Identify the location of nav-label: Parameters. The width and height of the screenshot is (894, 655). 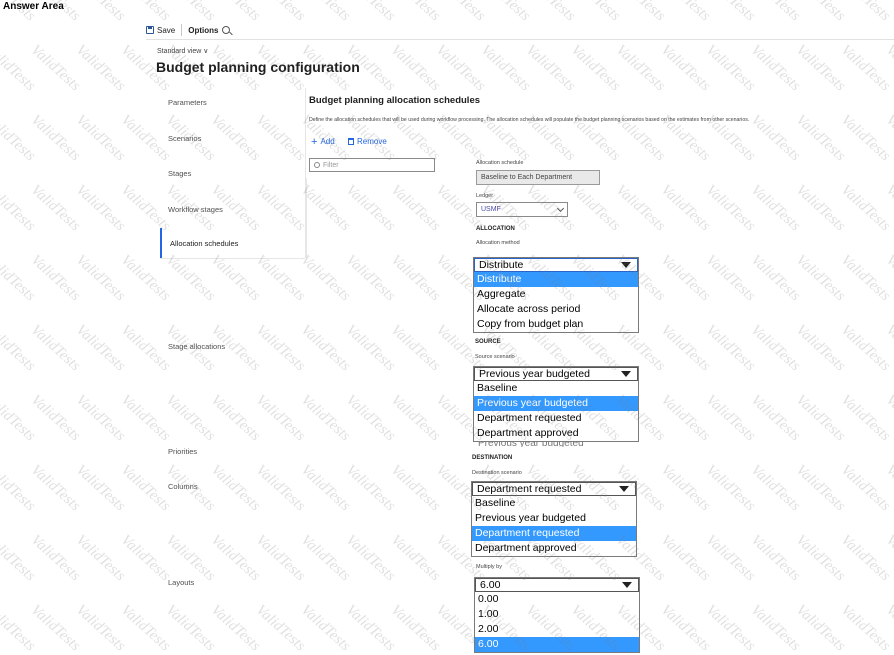
(187, 102).